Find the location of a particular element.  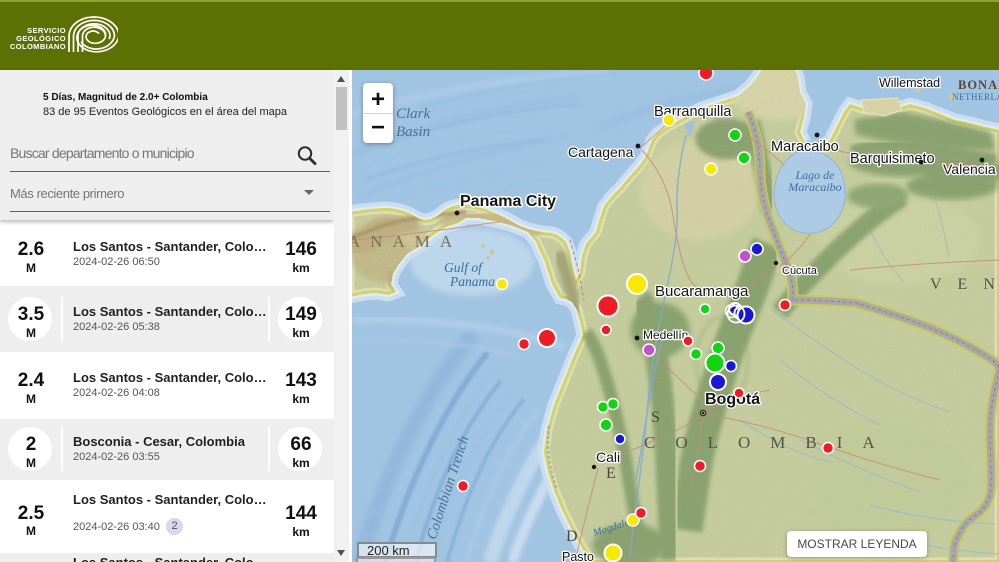

svg-text: VENE is located at coordinates (964, 284).